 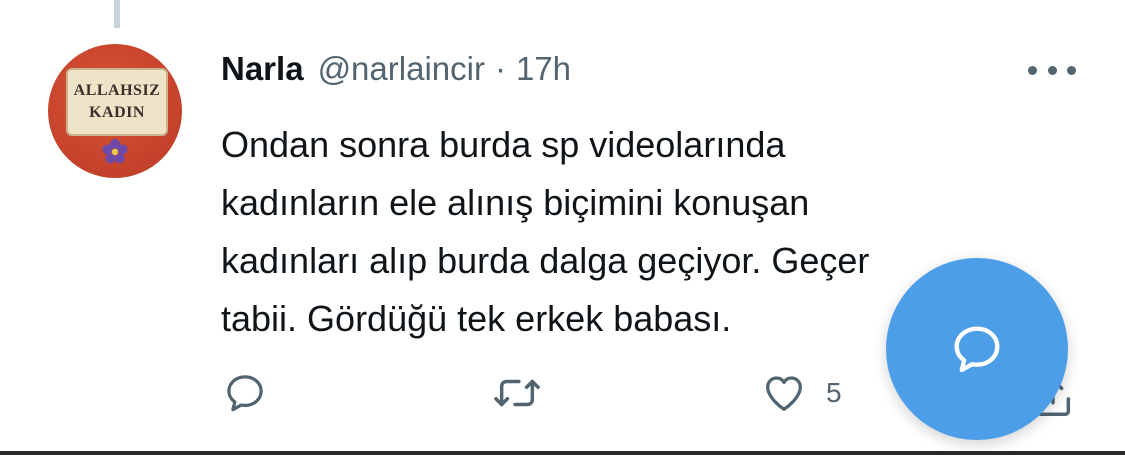 I want to click on like-button: 5, so click(x=801, y=393).